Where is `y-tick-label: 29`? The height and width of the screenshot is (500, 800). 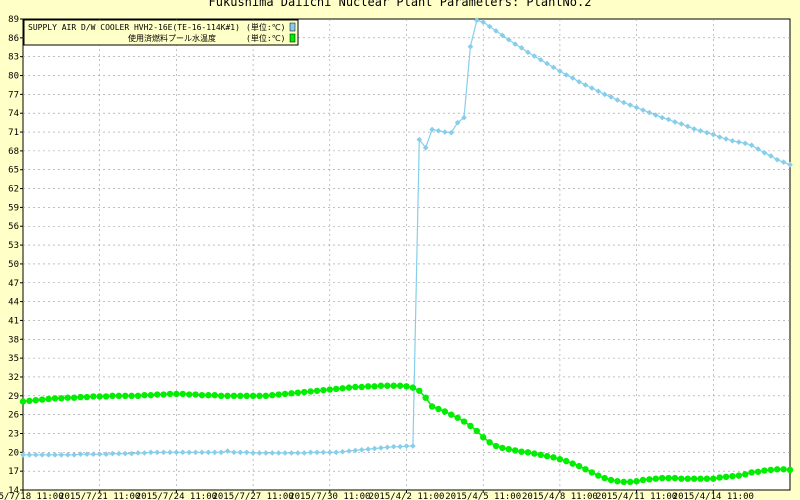 y-tick-label: 29 is located at coordinates (13, 397).